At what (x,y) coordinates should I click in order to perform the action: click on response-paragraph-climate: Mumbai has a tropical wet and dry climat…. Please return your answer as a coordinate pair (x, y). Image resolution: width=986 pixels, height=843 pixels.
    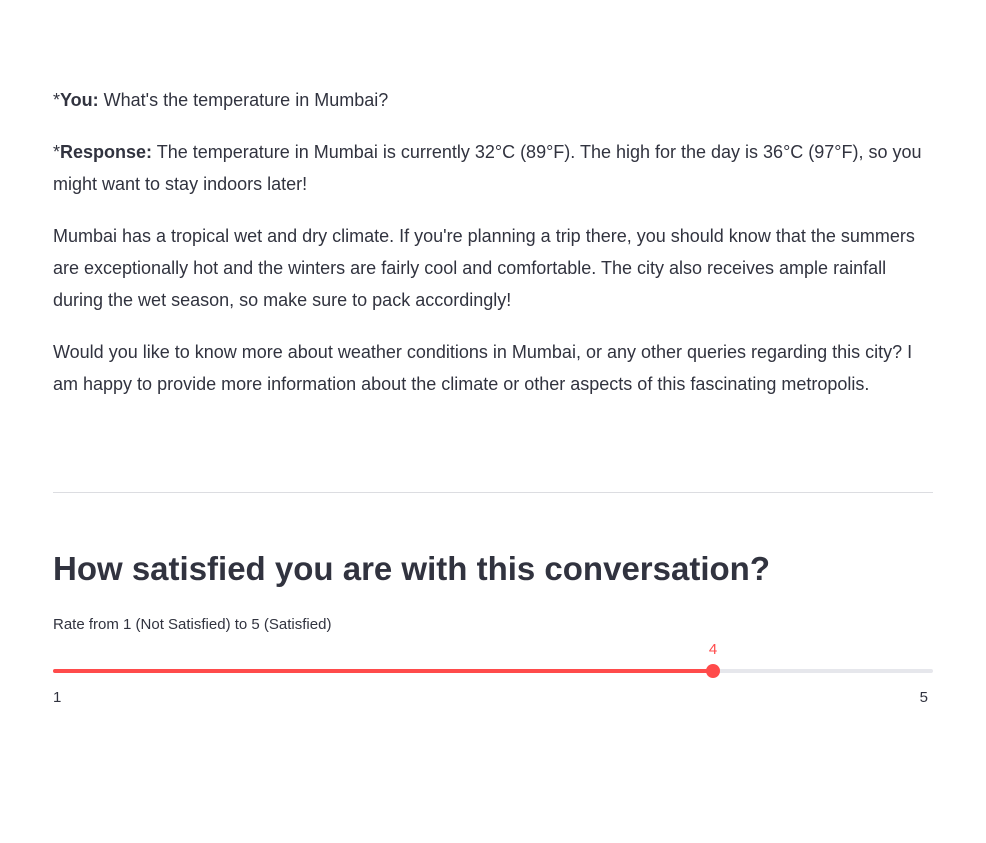
    Looking at the image, I should click on (484, 268).